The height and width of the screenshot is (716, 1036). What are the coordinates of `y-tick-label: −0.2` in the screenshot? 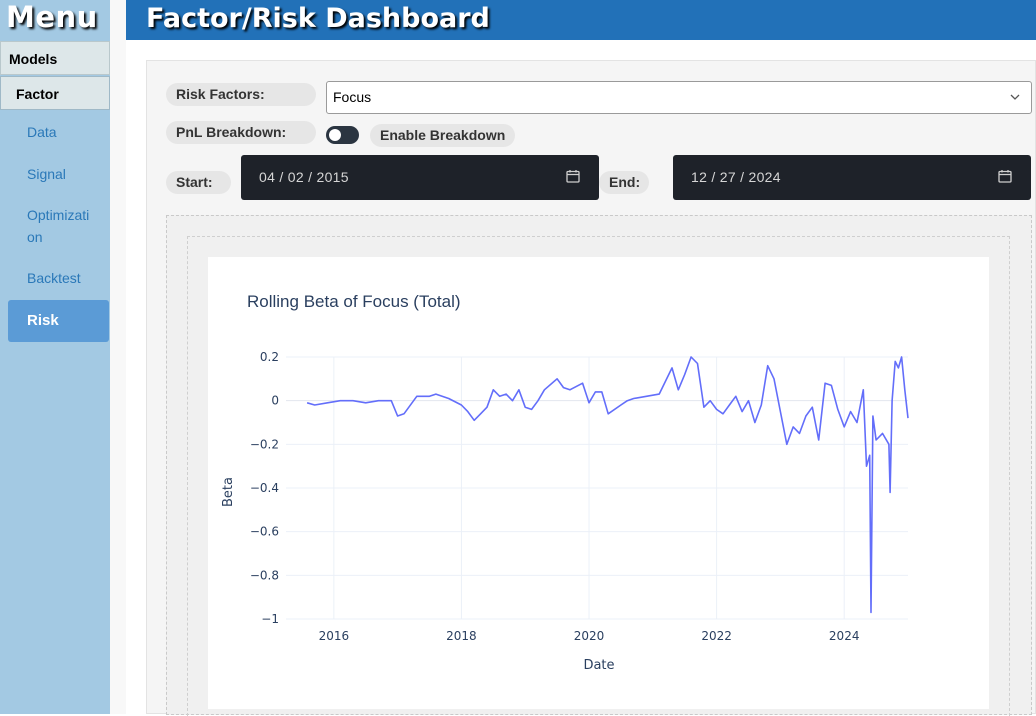 It's located at (264, 444).